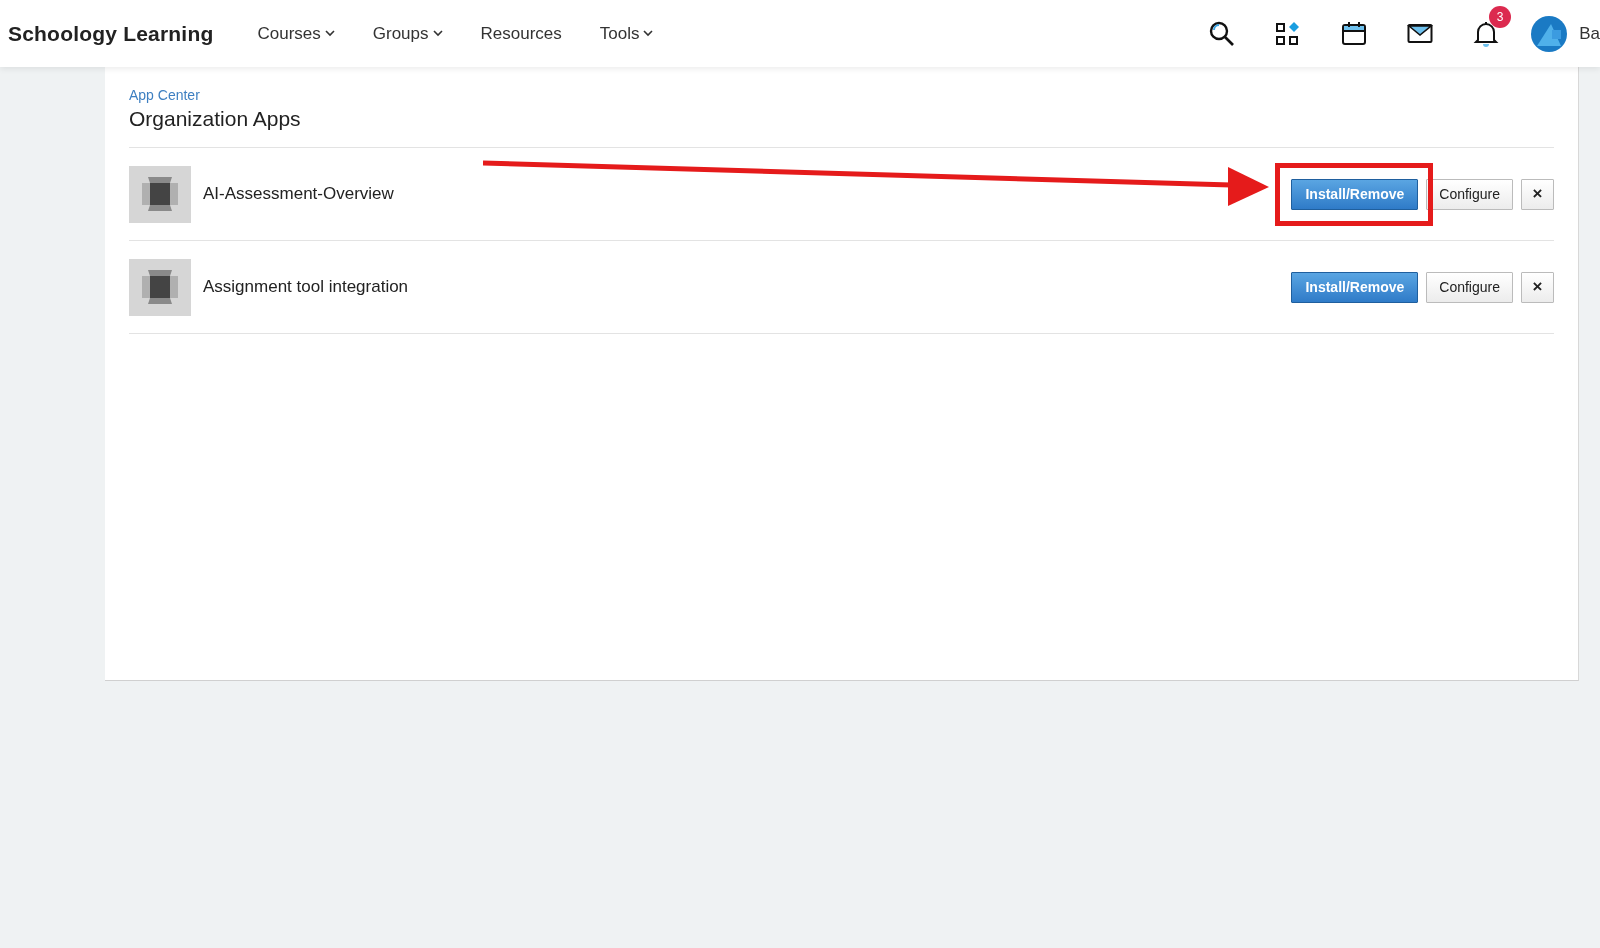 This screenshot has width=1600, height=948. Describe the element at coordinates (215, 119) in the screenshot. I see `page-title: Organization Apps` at that location.